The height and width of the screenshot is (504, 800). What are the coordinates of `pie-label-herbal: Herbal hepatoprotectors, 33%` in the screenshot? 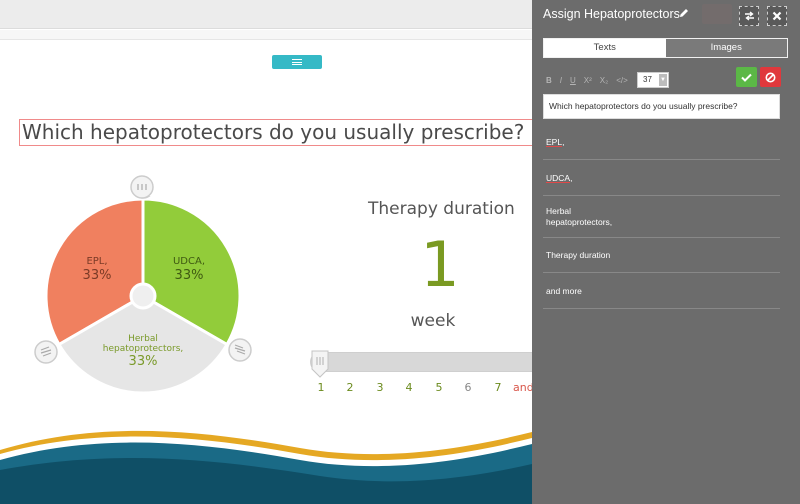 It's located at (143, 352).